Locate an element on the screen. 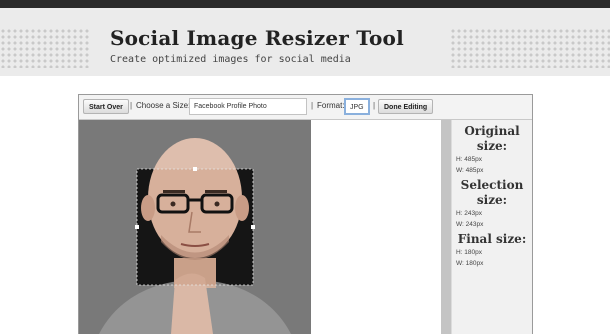 The width and height of the screenshot is (610, 334). selection-size-heading: Selection size: is located at coordinates (492, 192).